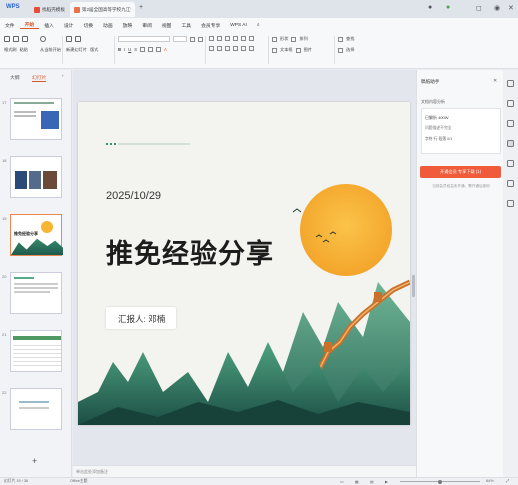  I want to click on menu-slideshow: 放映, so click(128, 25).